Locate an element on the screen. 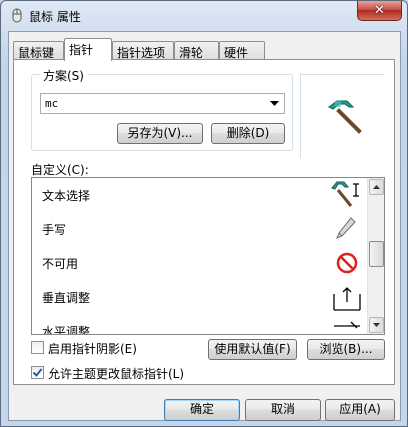  scroll-down-button is located at coordinates (376, 325).